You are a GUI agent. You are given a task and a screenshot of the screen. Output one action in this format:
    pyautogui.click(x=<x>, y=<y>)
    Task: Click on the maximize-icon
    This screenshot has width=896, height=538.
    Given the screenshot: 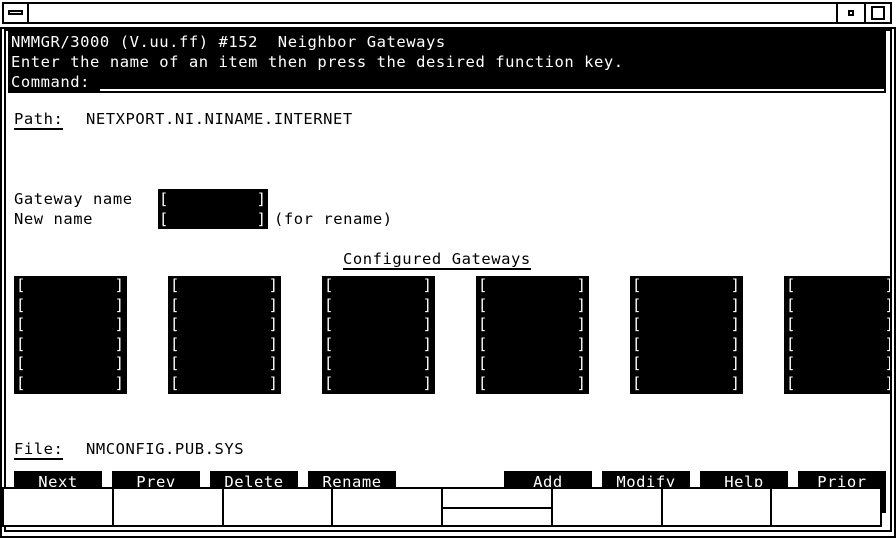 What is the action you would take?
    pyautogui.click(x=877, y=13)
    